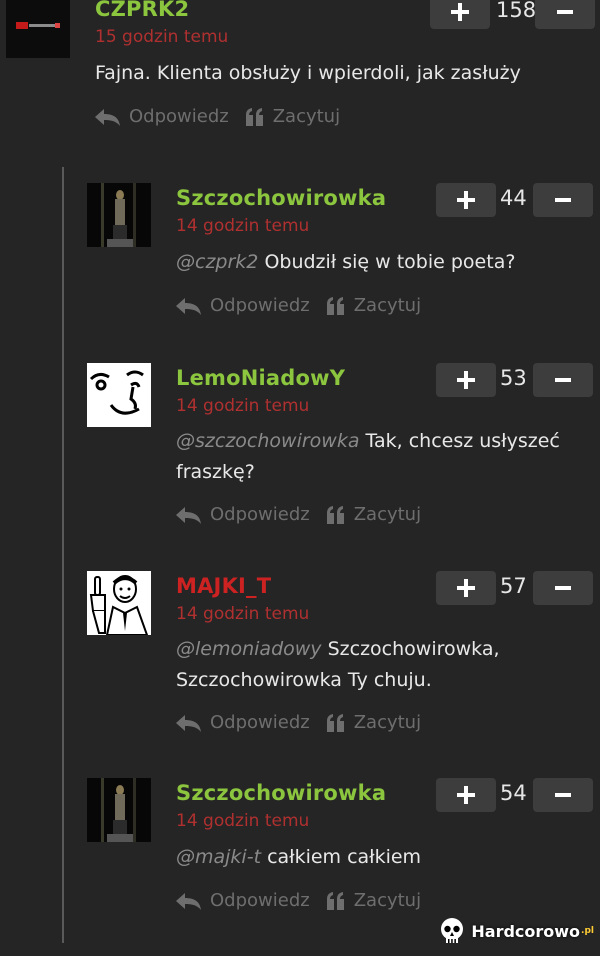 The height and width of the screenshot is (956, 600). Describe the element at coordinates (223, 586) in the screenshot. I see `comment-author: MAJKI_T` at that location.